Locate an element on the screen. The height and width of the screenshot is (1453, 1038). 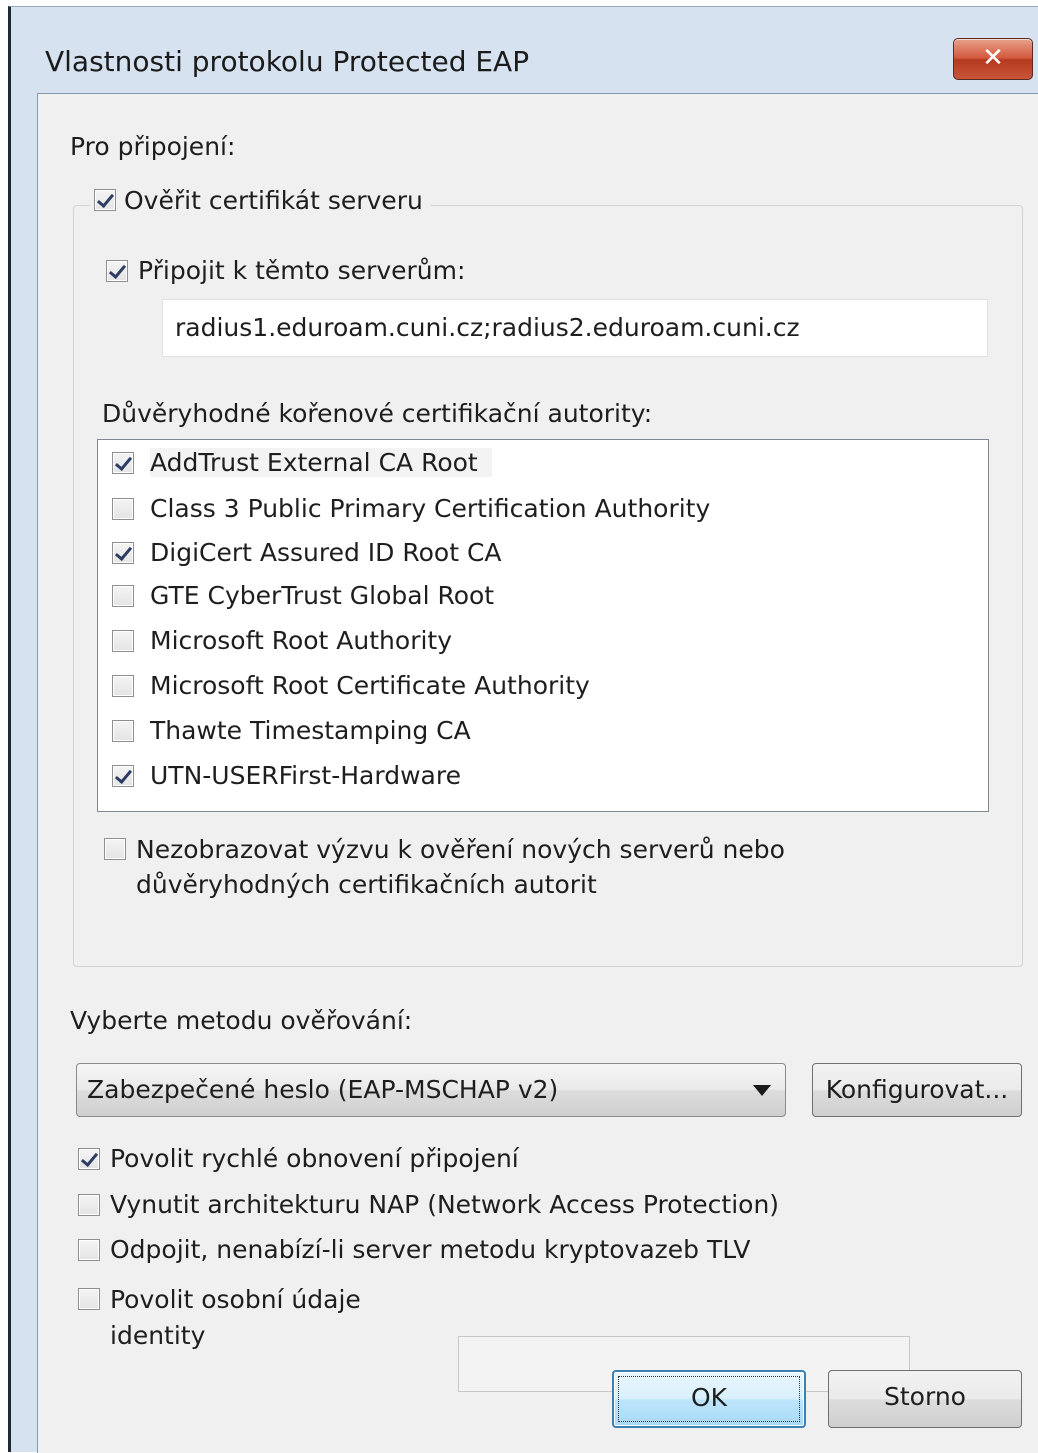
ca-list-item: Thawte Timestamping CA is located at coordinates (291, 730).